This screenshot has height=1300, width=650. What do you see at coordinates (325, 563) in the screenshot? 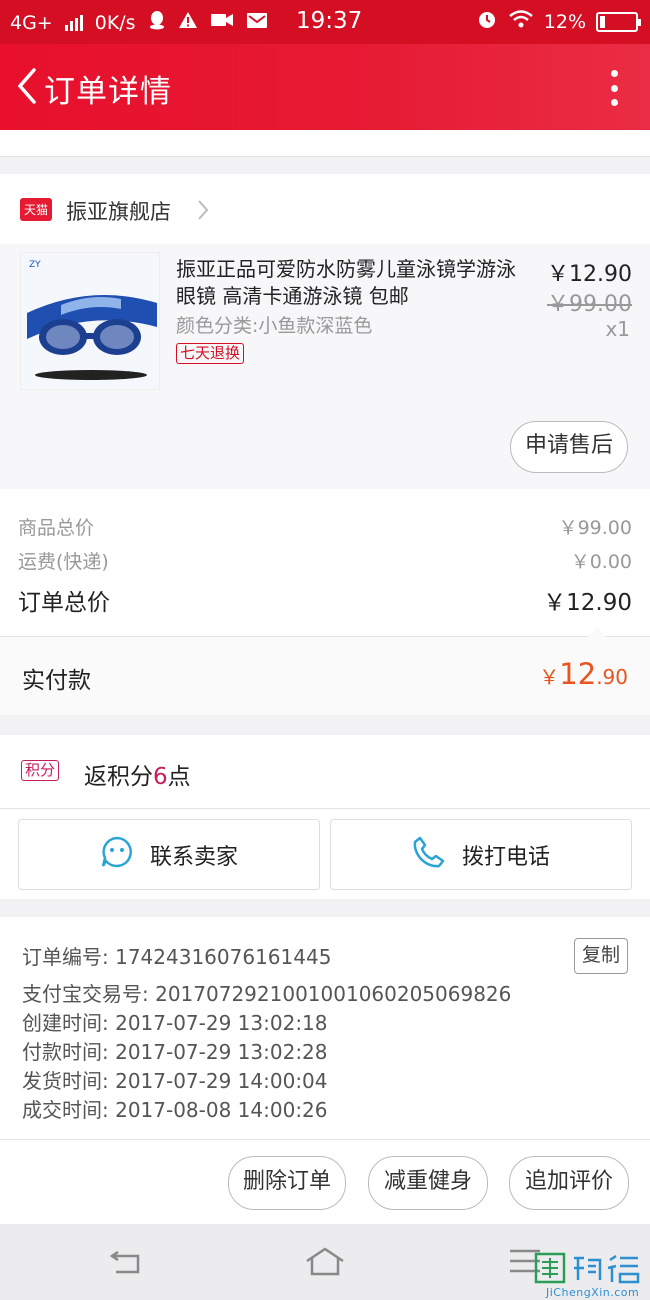
I see `price-summary: 商品总价 ￥99.00 运费(快递) ￥0.00 订单总价 ￥12.90` at bounding box center [325, 563].